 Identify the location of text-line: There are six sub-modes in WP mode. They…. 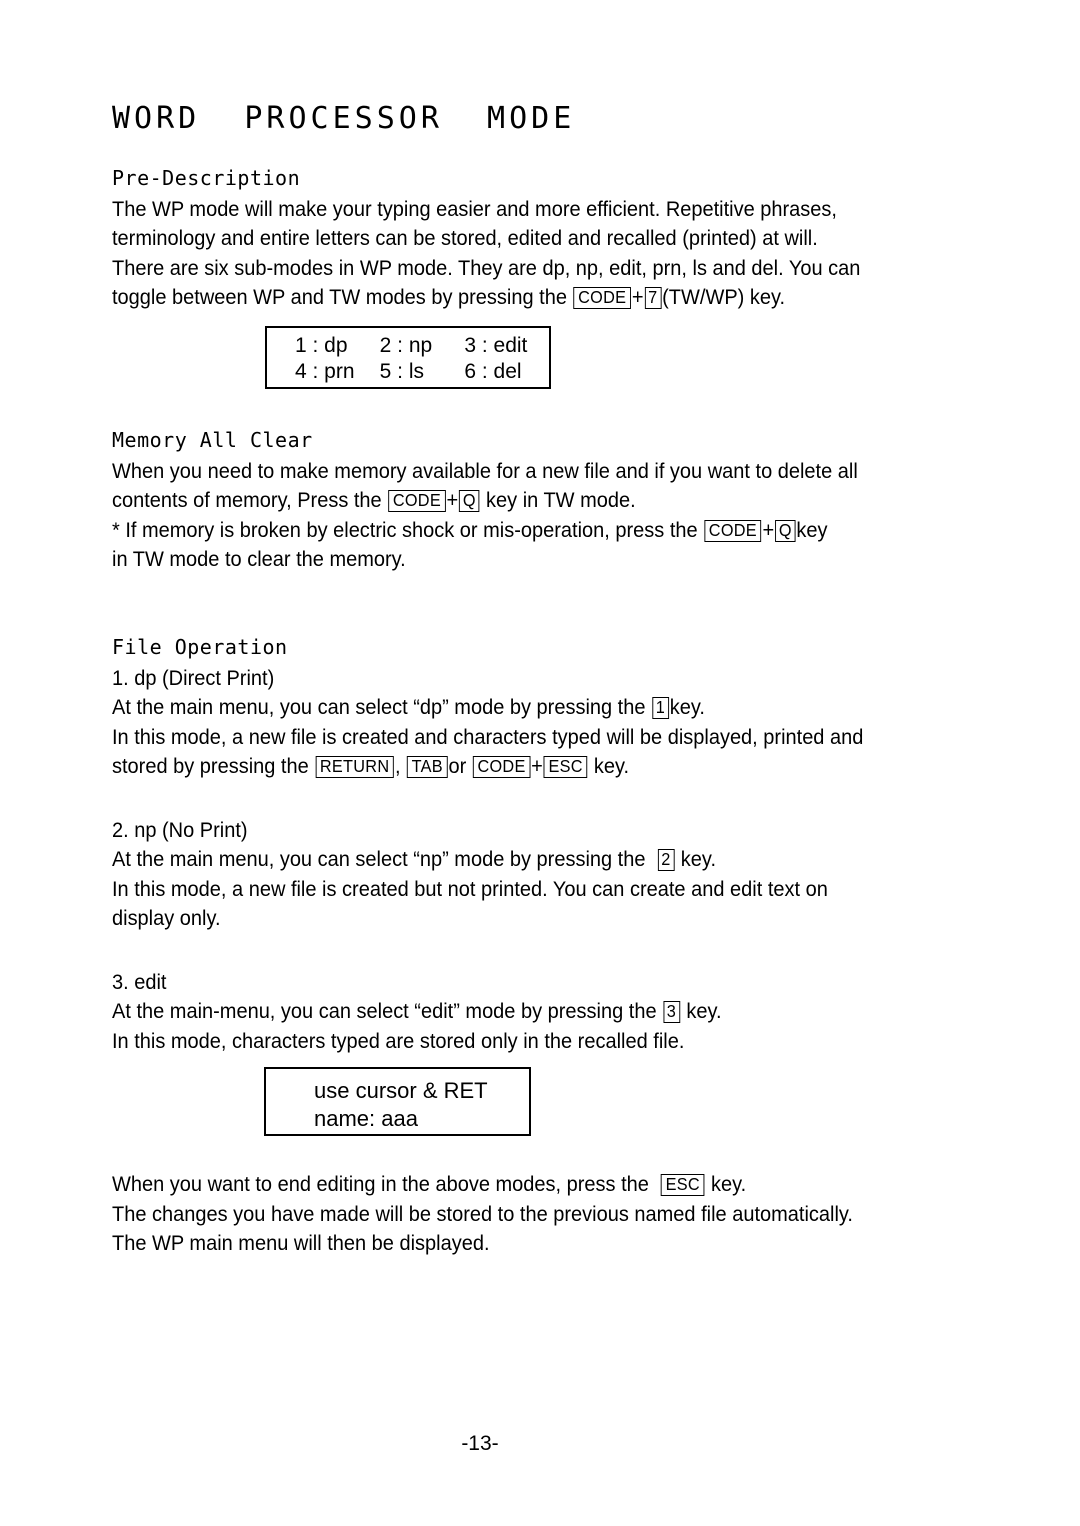
(486, 267).